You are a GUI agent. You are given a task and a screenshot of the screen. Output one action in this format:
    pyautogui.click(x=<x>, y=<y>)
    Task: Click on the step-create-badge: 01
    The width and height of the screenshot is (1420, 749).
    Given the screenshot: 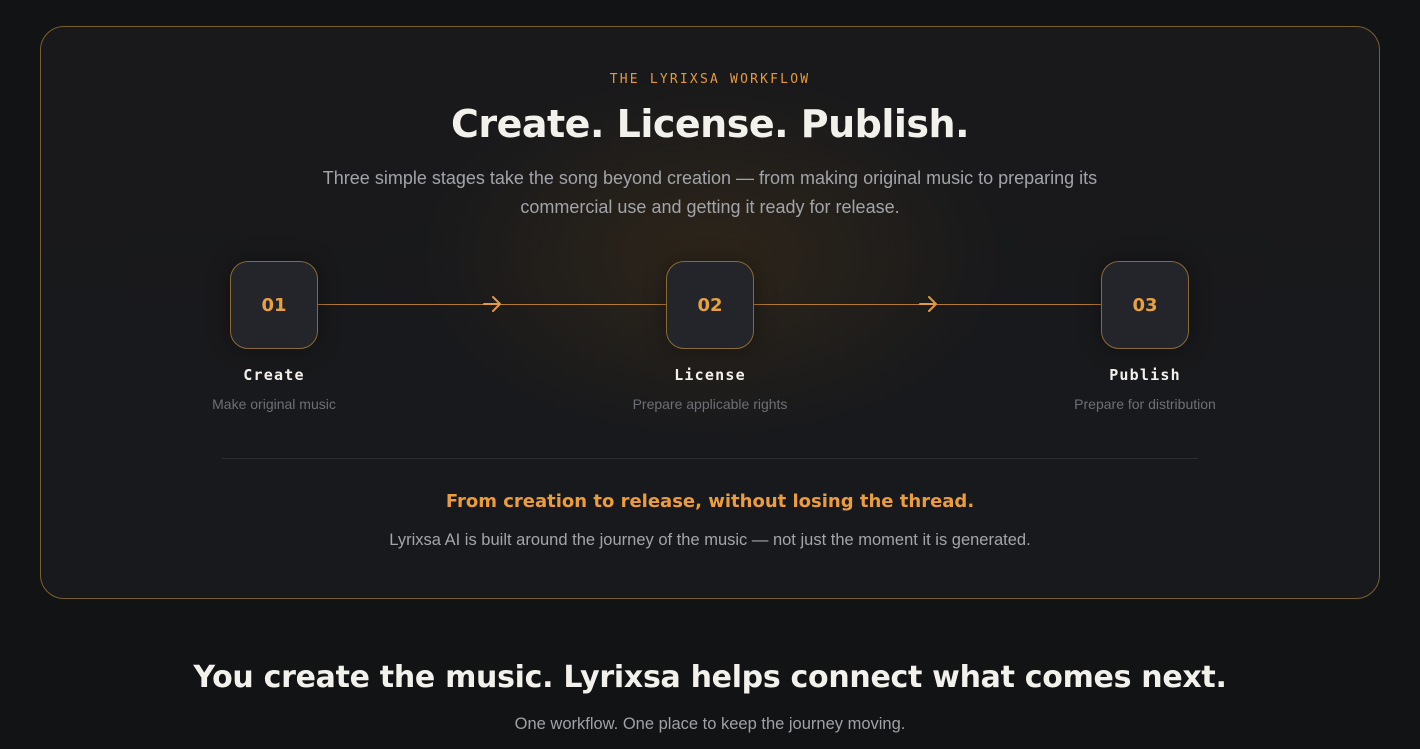 What is the action you would take?
    pyautogui.click(x=274, y=305)
    